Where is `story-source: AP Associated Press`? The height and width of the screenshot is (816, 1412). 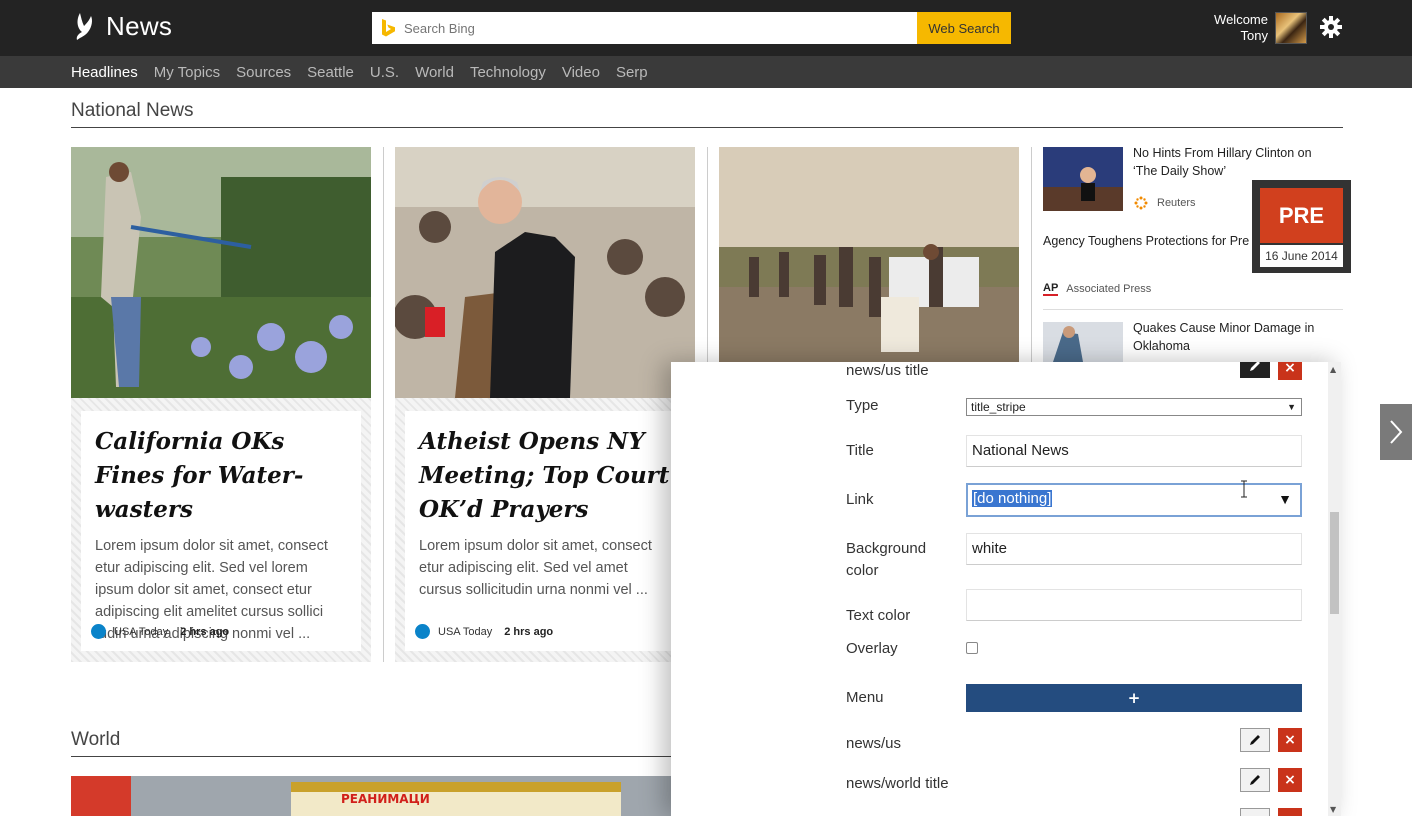
story-source: AP Associated Press is located at coordinates (1097, 289).